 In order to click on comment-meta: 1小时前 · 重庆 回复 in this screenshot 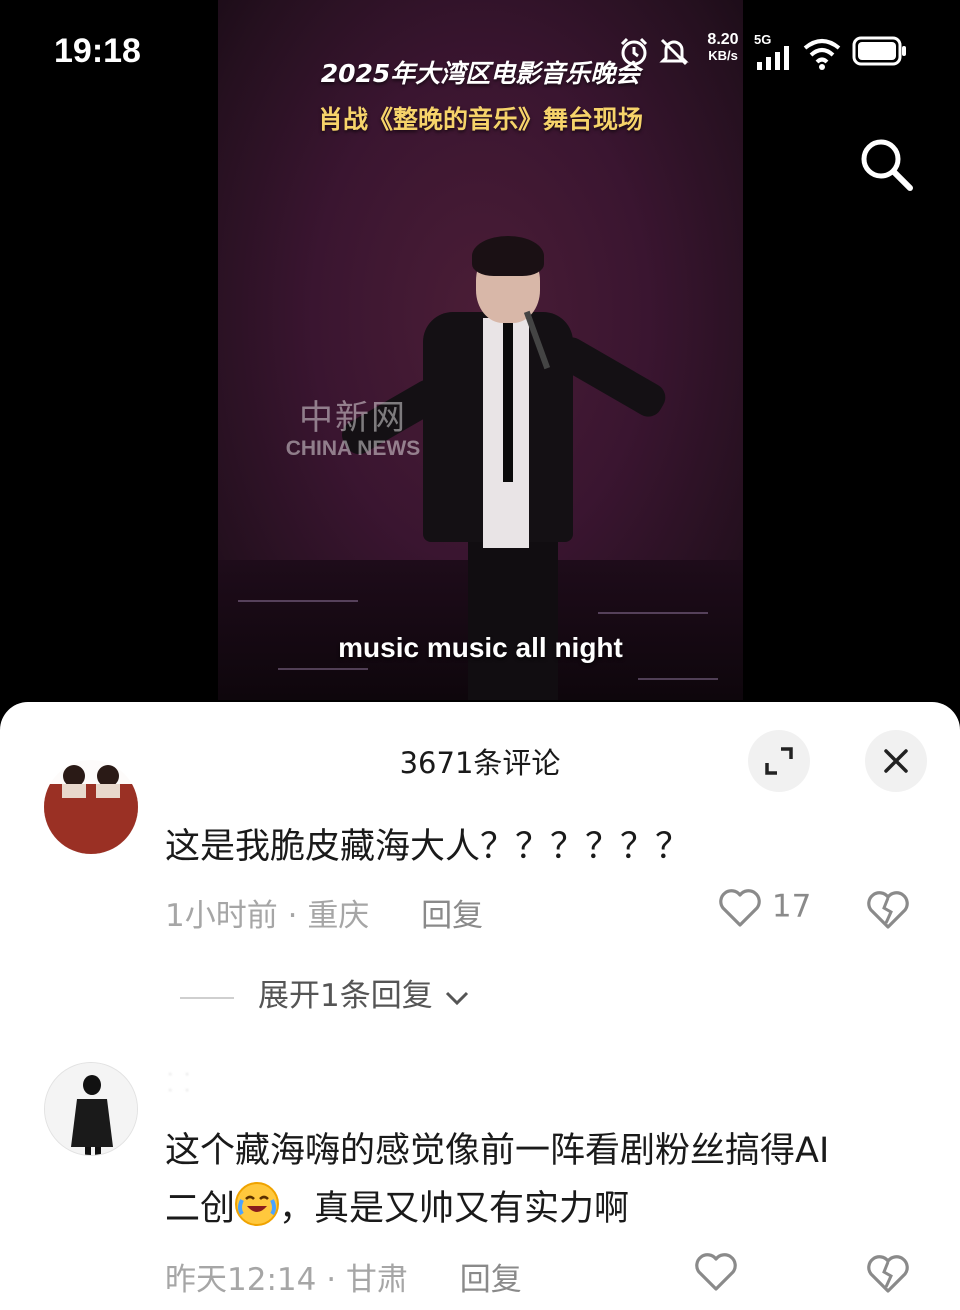, I will do `click(324, 912)`.